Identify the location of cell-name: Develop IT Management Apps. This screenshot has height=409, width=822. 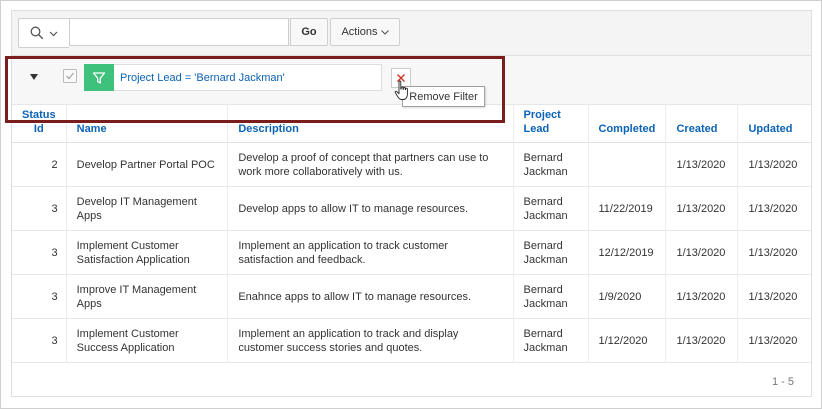
(147, 208).